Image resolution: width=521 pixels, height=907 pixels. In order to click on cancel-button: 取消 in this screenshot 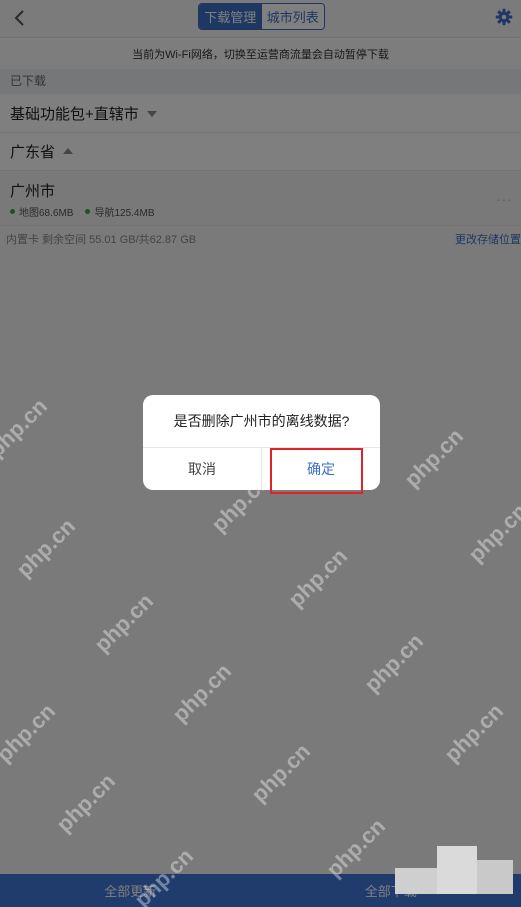, I will do `click(202, 469)`.